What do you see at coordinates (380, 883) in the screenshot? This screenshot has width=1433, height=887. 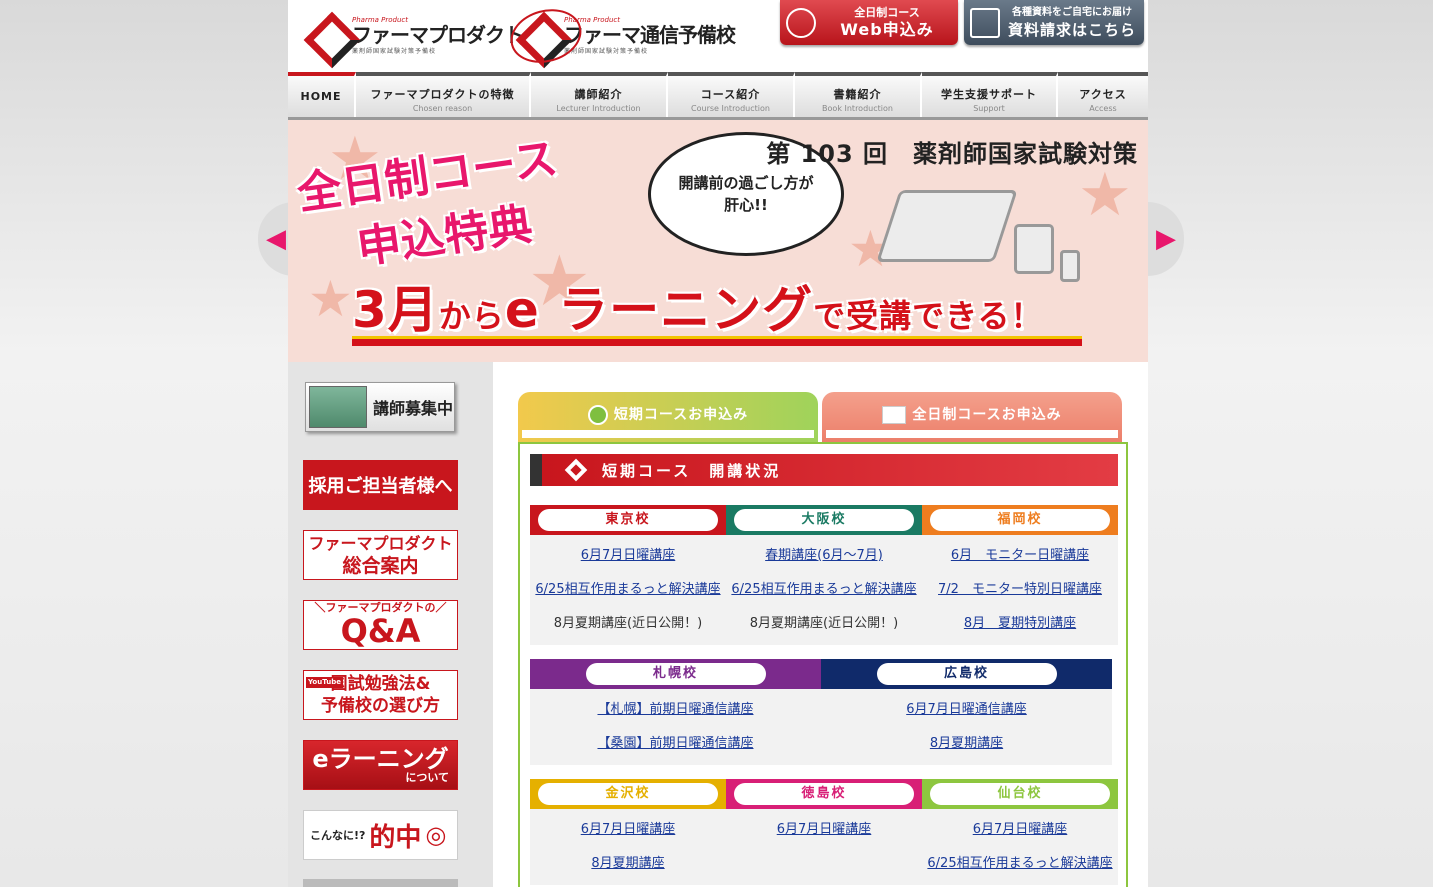 I see `next-banner` at bounding box center [380, 883].